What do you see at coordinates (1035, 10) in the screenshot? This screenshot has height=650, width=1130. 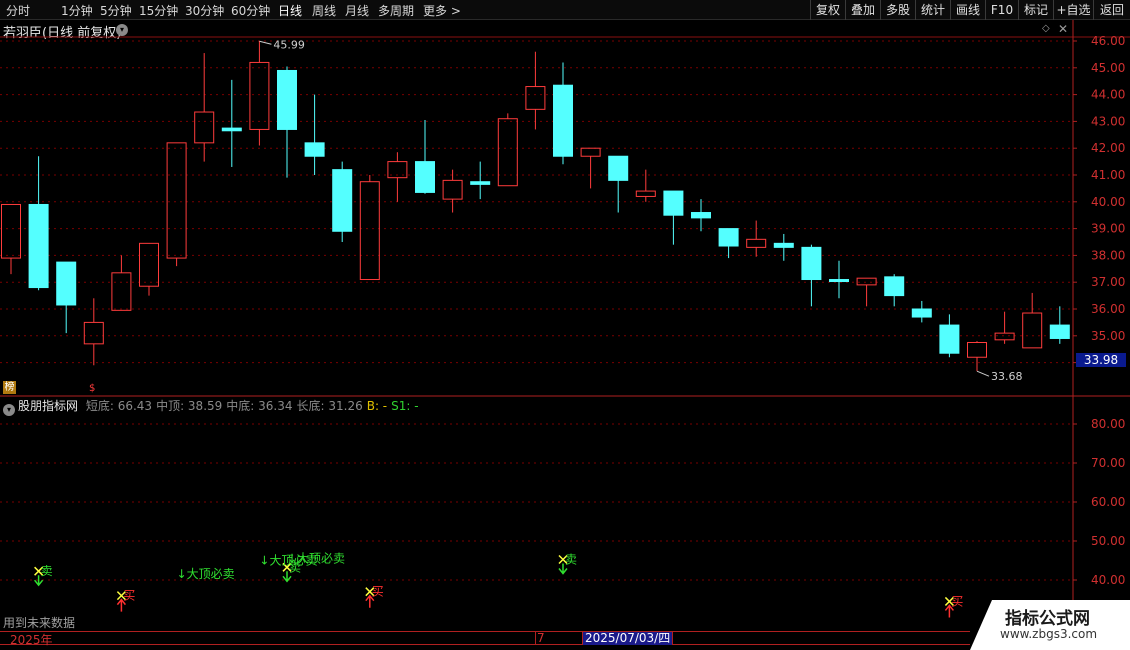 I see `mark-button: 标记` at bounding box center [1035, 10].